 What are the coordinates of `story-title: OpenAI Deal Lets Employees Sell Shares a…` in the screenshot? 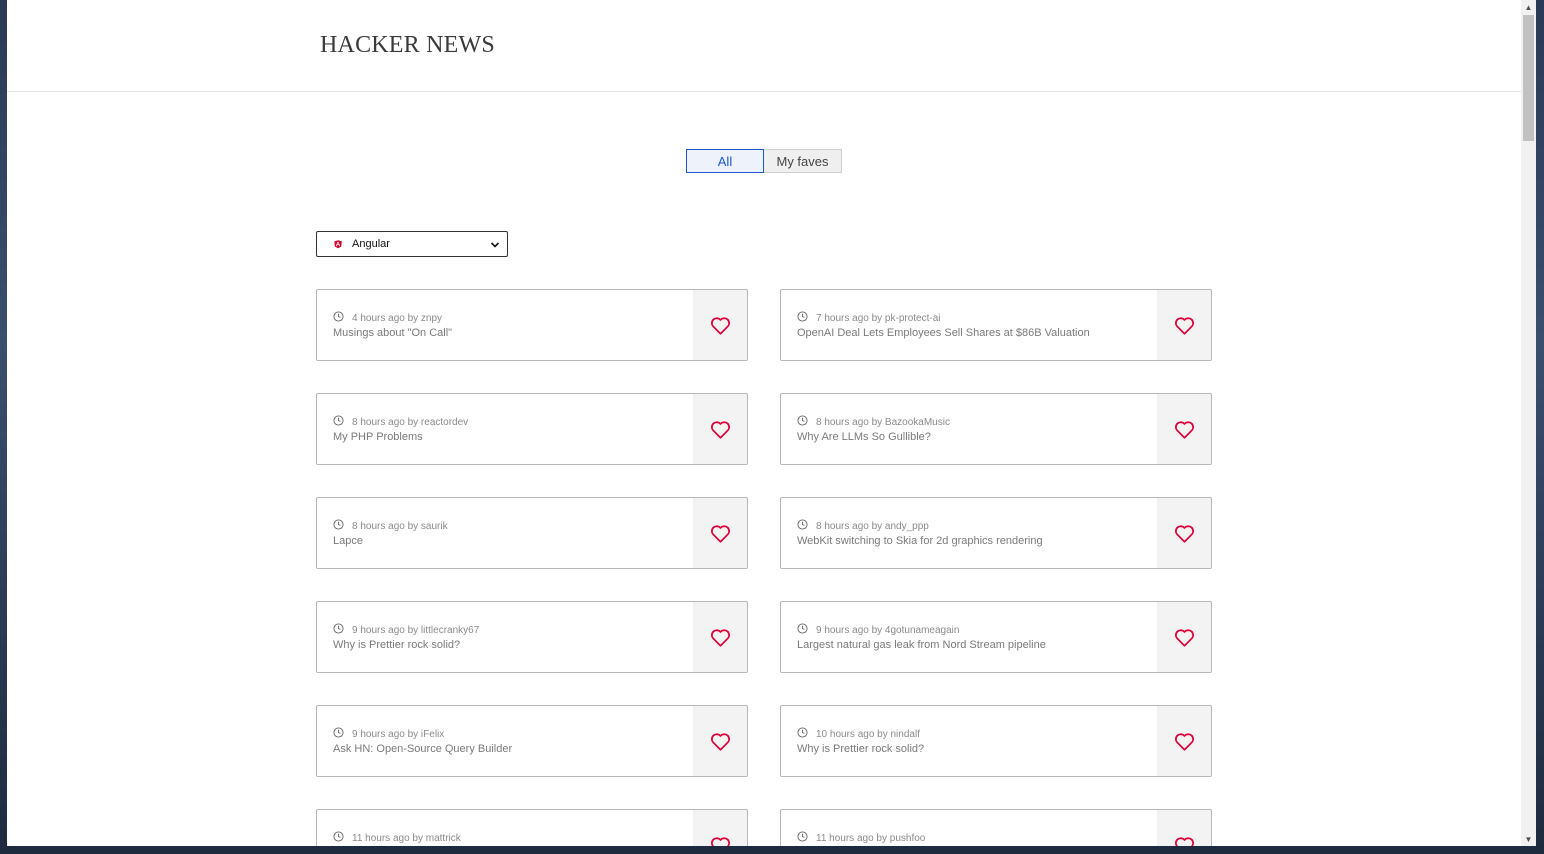 It's located at (943, 333).